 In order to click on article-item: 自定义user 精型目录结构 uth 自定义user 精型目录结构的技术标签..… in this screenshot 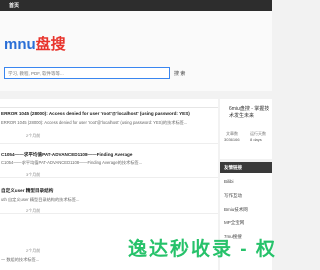, I will do `click(109, 196)`.